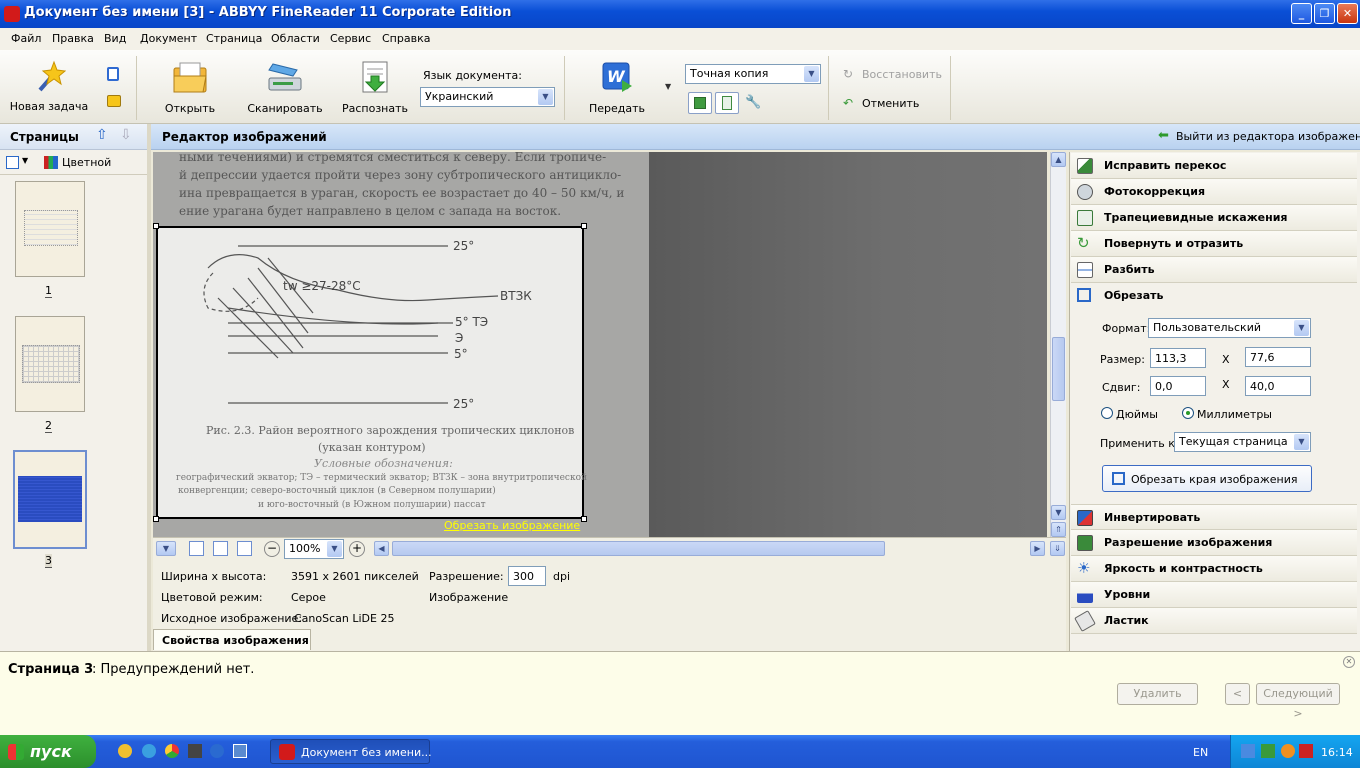  I want to click on scroll-right-icon: ▶, so click(1037, 548).